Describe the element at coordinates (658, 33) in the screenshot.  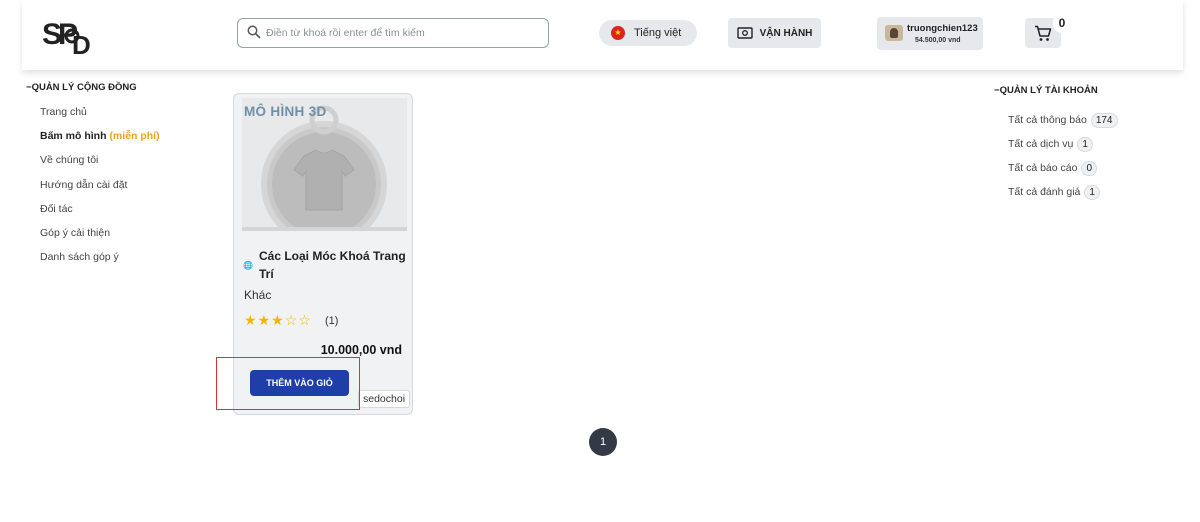
I see `language-label: Tiếng việt` at that location.